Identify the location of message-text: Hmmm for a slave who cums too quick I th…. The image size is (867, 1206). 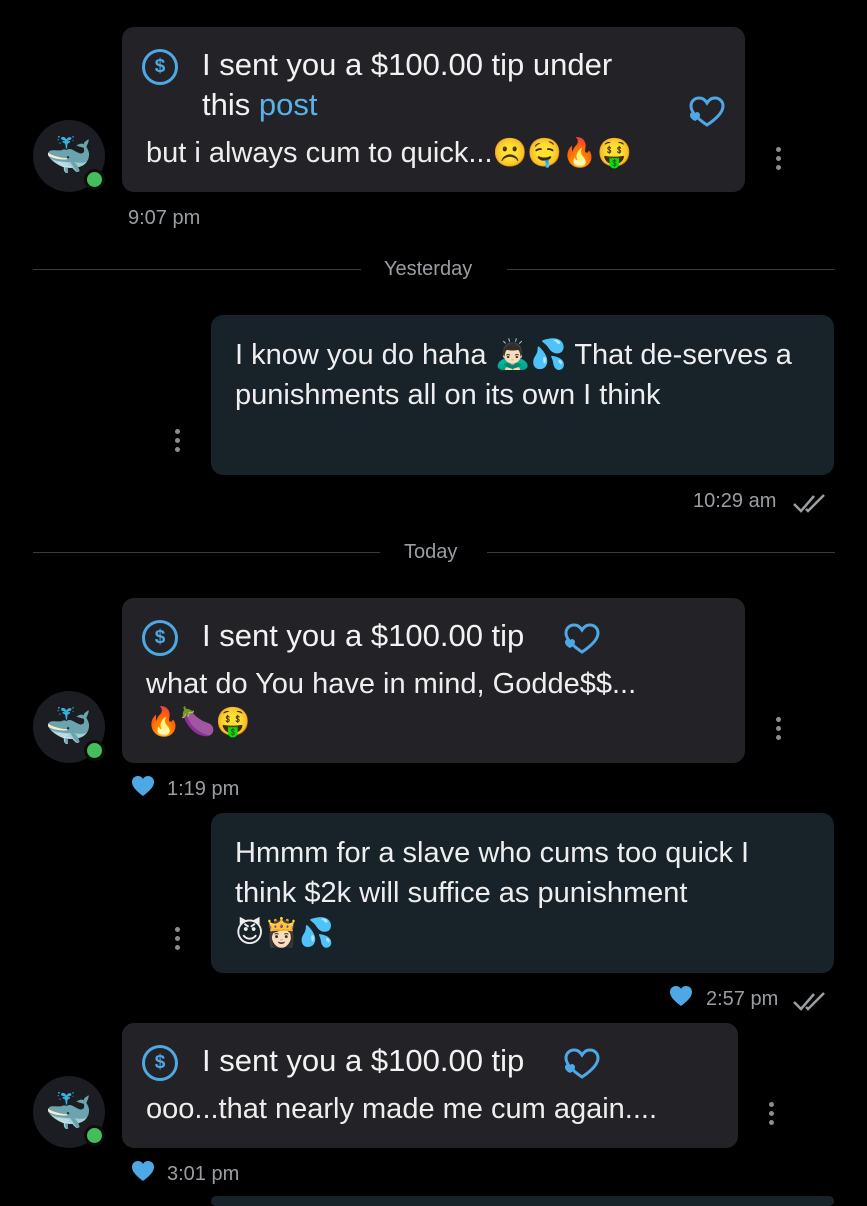
(492, 873).